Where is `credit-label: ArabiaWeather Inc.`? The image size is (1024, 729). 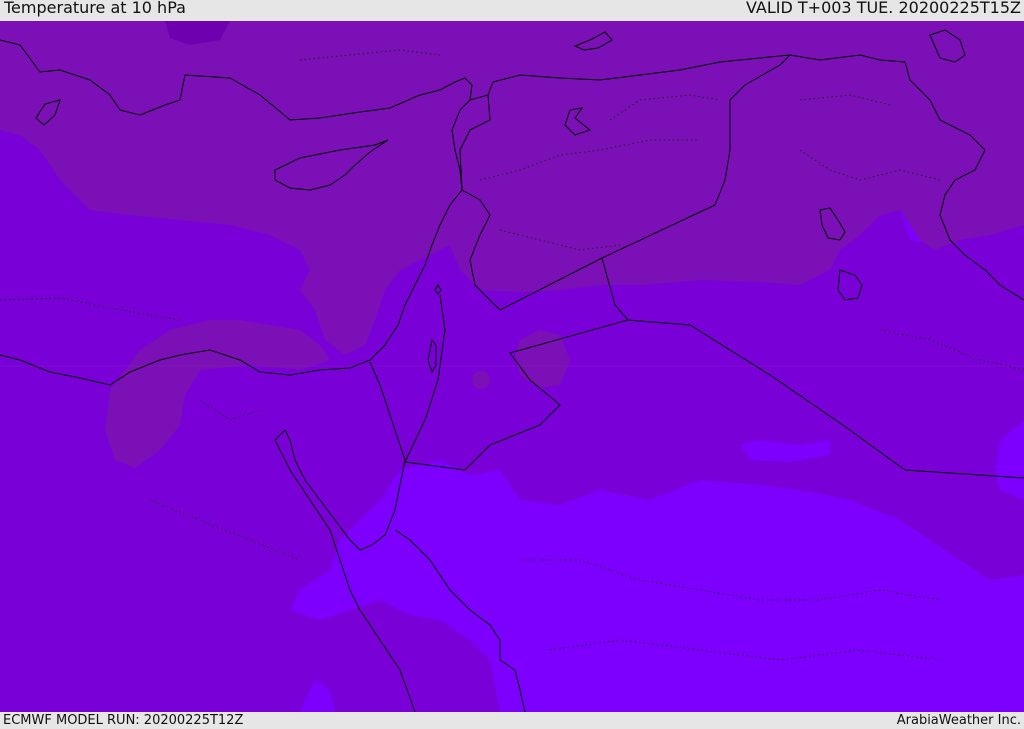
credit-label: ArabiaWeather Inc. is located at coordinates (958, 720).